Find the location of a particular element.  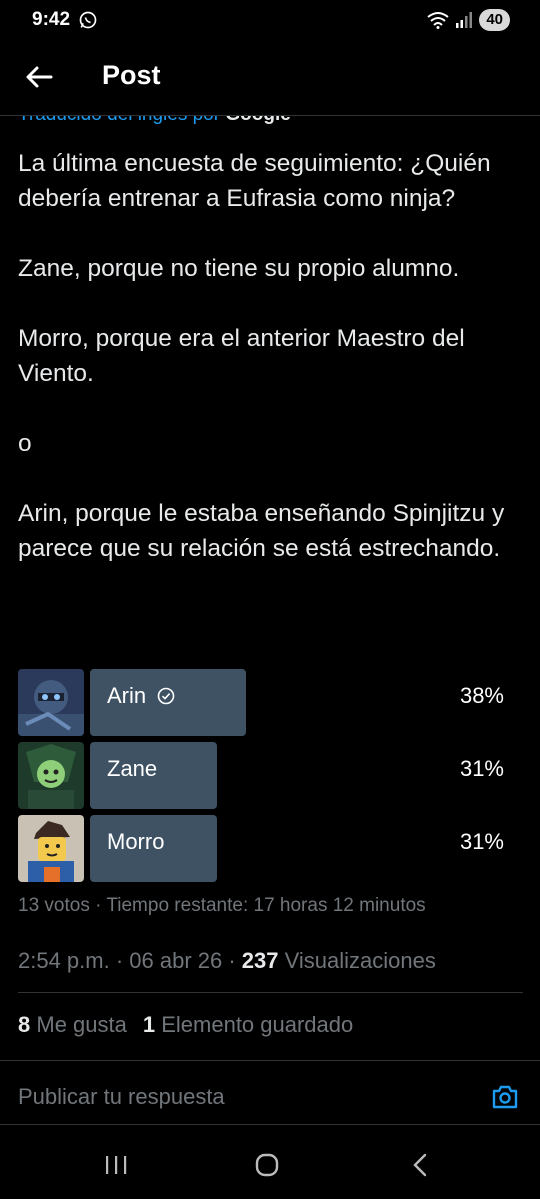

whatsapp-icon is located at coordinates (88, 20).